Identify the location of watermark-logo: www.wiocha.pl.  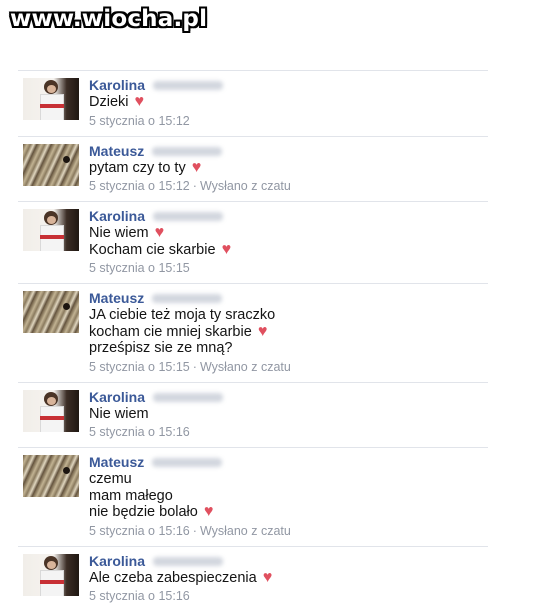
(108, 19).